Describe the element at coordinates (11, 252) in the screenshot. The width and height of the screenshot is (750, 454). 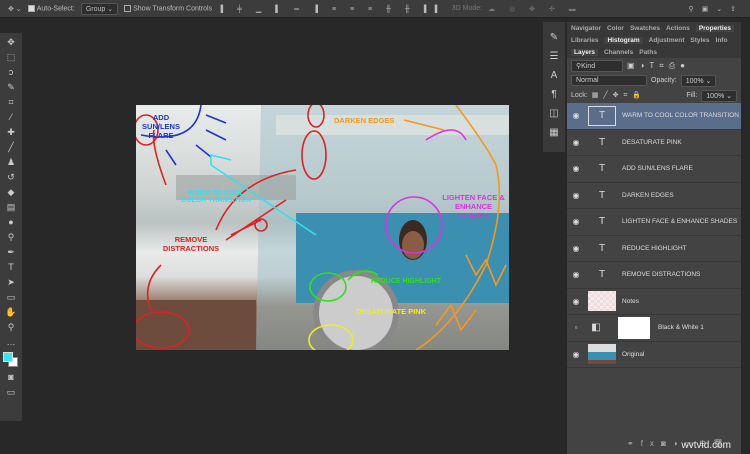
I see `pen-tool-icon: ✒` at that location.